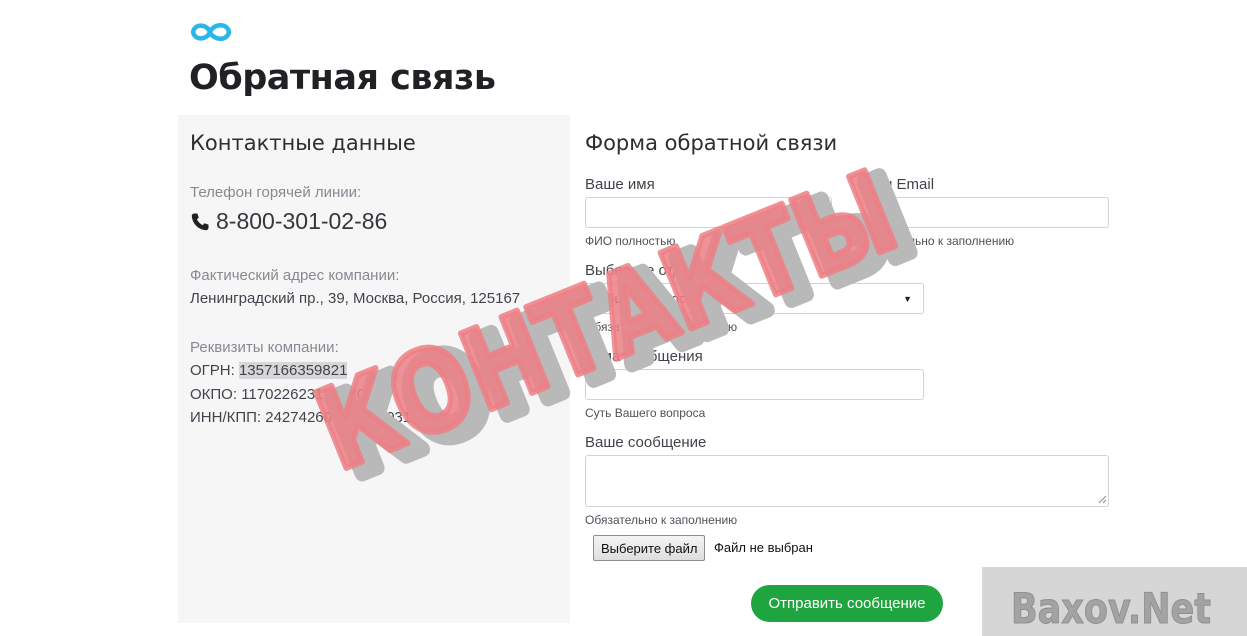 Image resolution: width=1247 pixels, height=636 pixels. What do you see at coordinates (278, 394) in the screenshot?
I see `okpo-line: ОКПО: 117022623163130` at bounding box center [278, 394].